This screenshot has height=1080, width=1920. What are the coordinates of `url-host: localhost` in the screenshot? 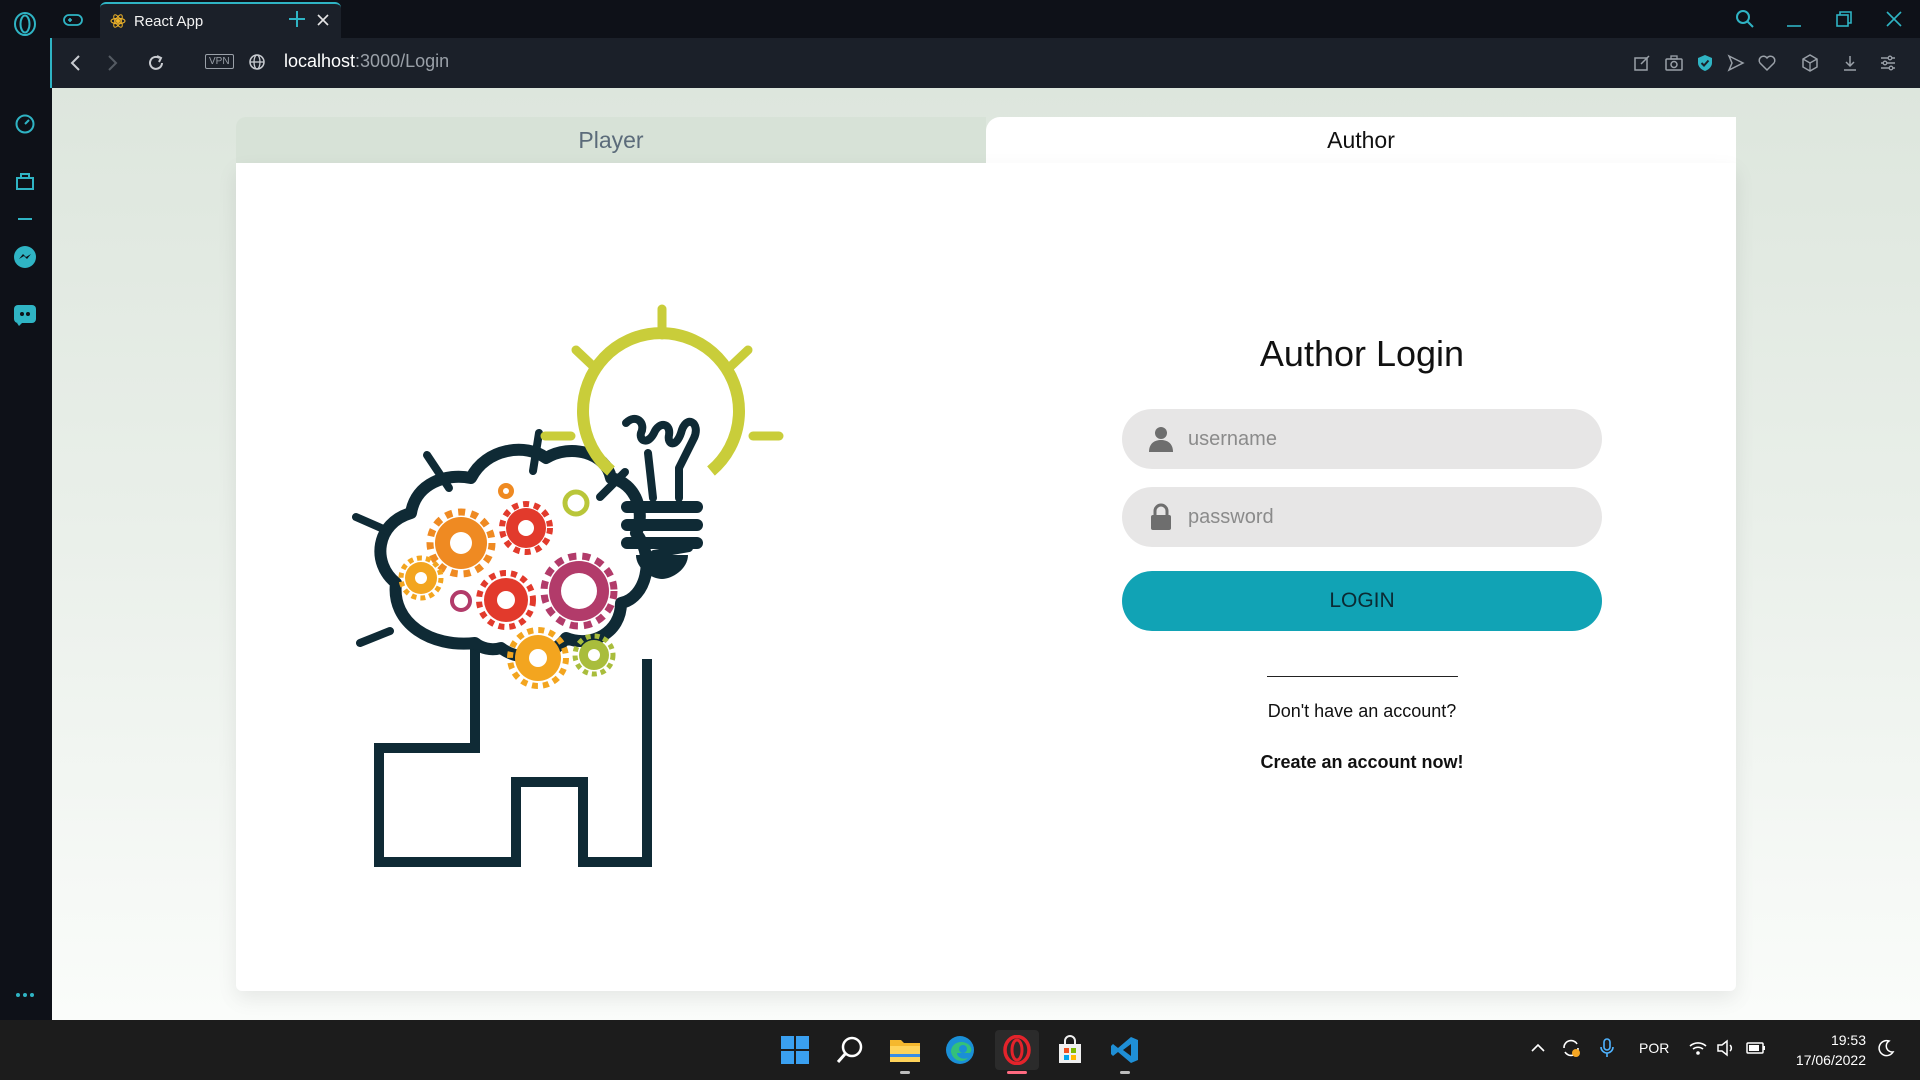 It's located at (320, 61).